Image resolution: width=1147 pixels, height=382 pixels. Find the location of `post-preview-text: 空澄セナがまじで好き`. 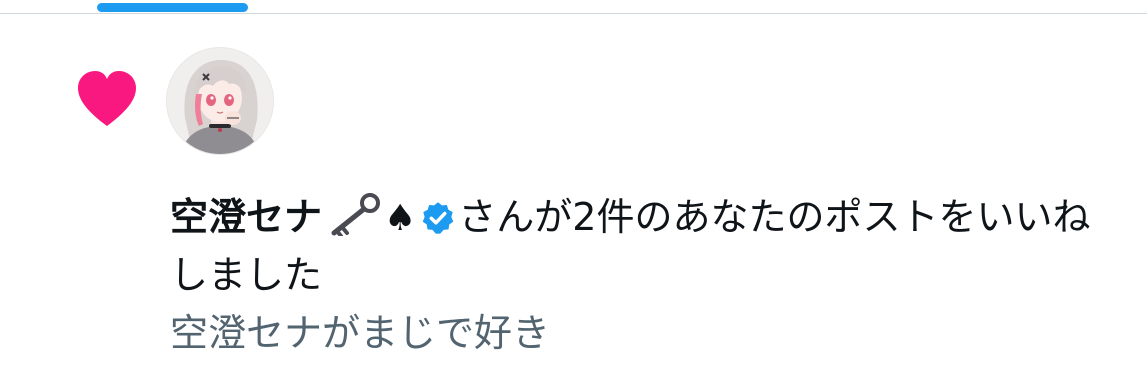

post-preview-text: 空澄セナがまじで好き is located at coordinates (635, 333).